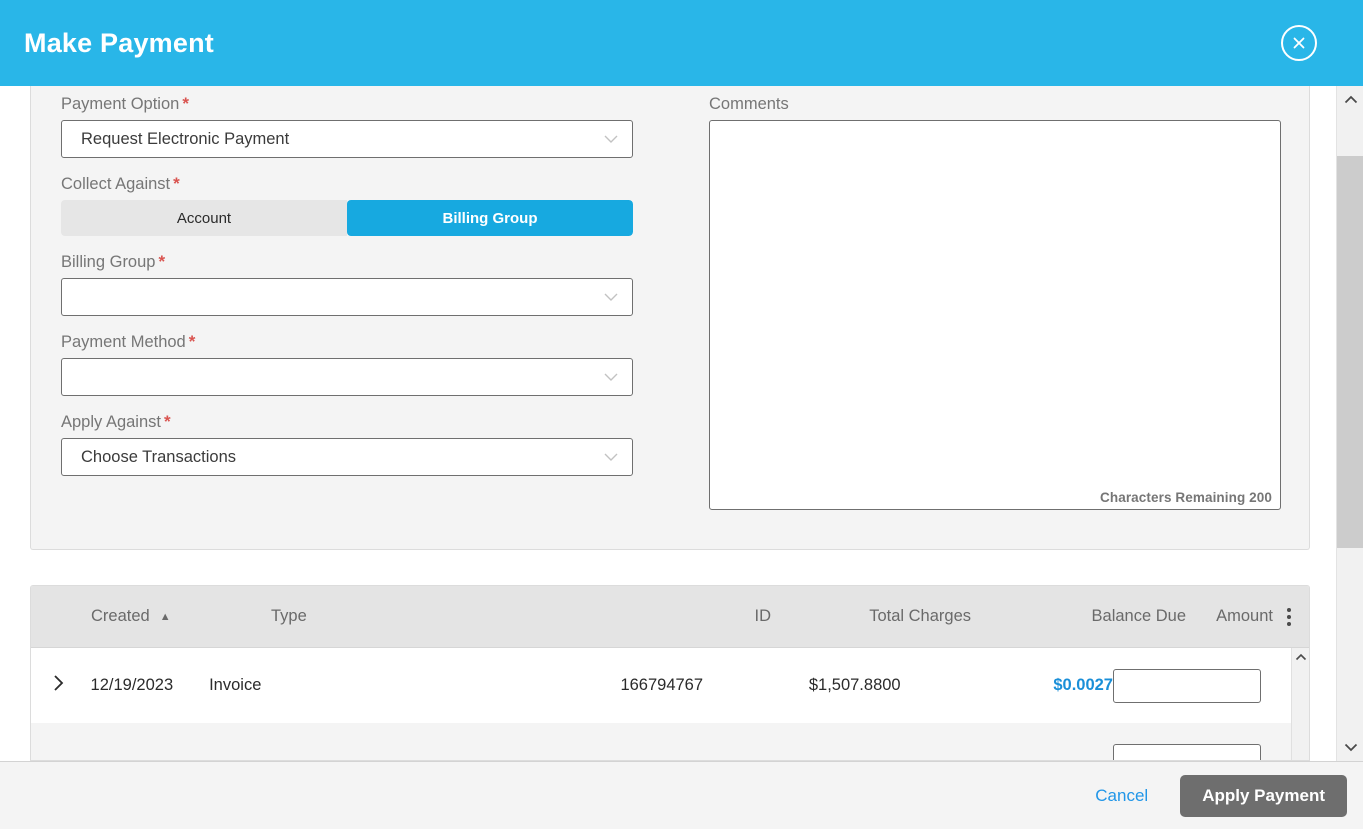  Describe the element at coordinates (120, 104) in the screenshot. I see `payment-option-label-text: Payment Option` at that location.